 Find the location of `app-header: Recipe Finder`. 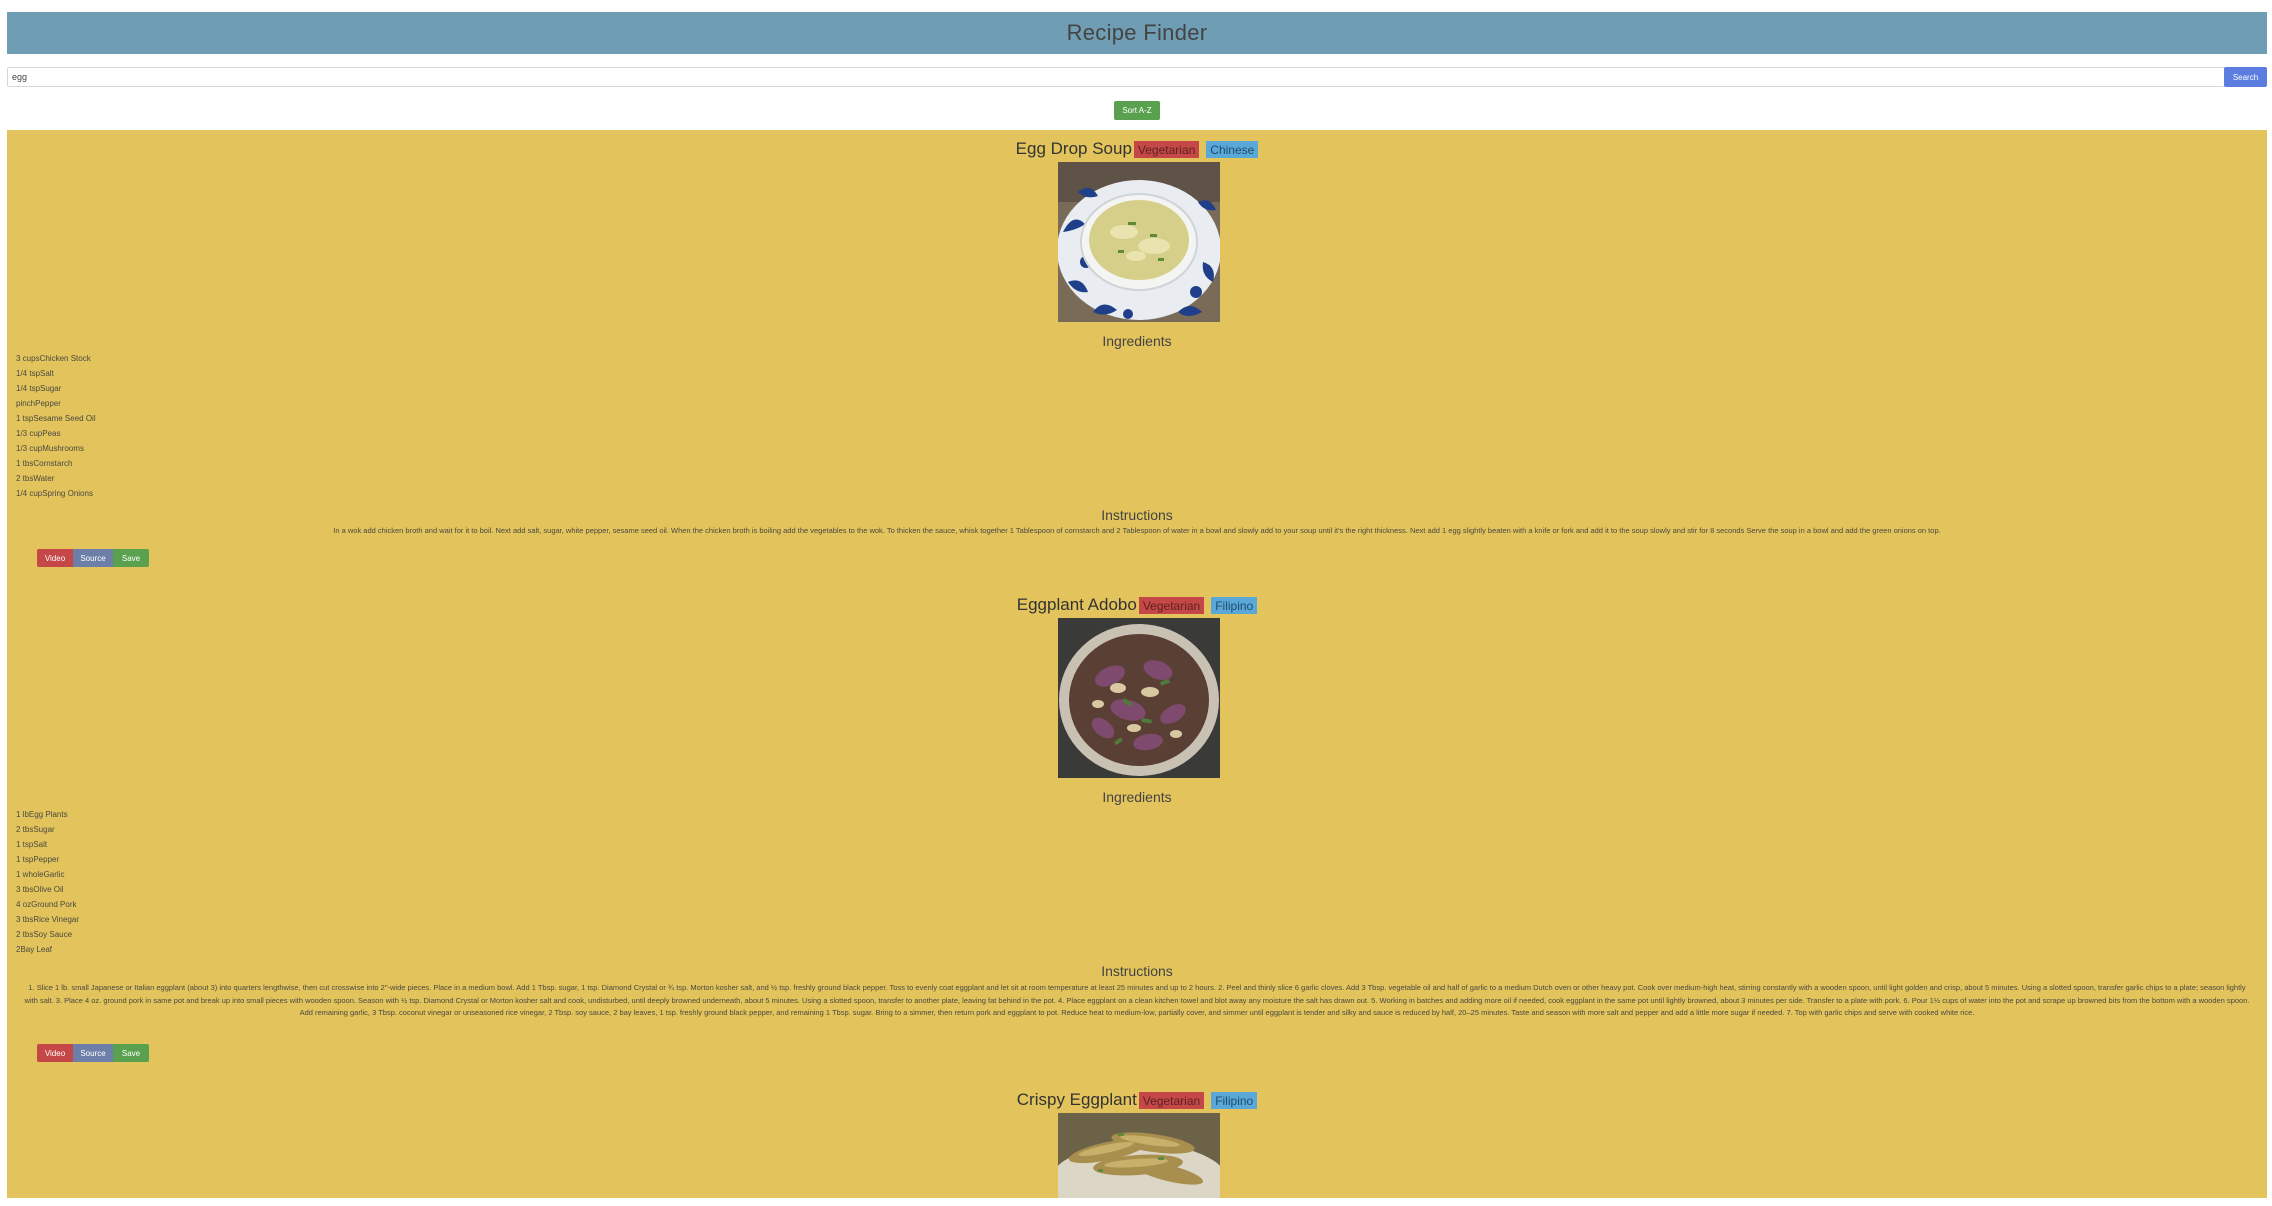

app-header: Recipe Finder is located at coordinates (1137, 33).